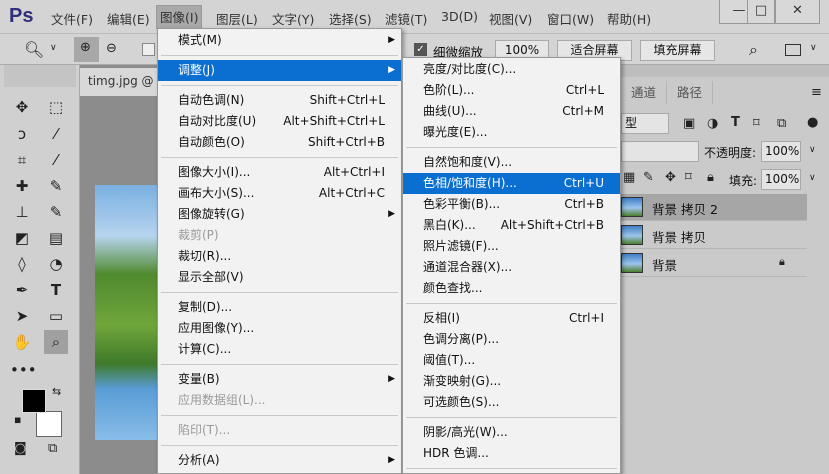  I want to click on marquee-tool-icon: ⬚, so click(56, 107).